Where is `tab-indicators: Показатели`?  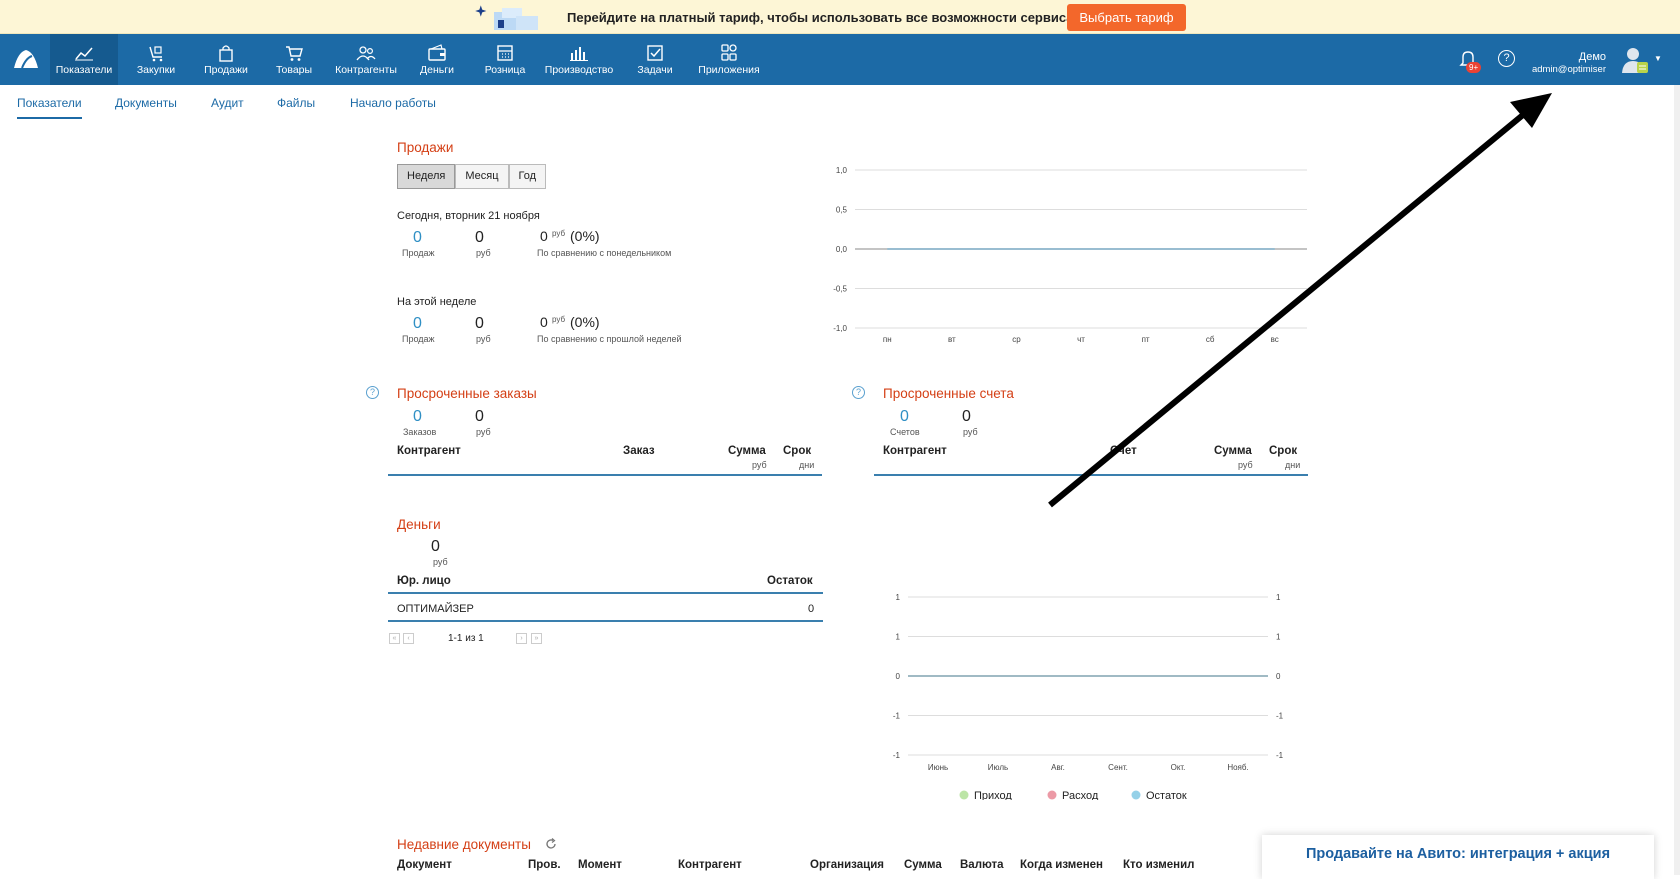
tab-indicators: Показатели is located at coordinates (49, 107).